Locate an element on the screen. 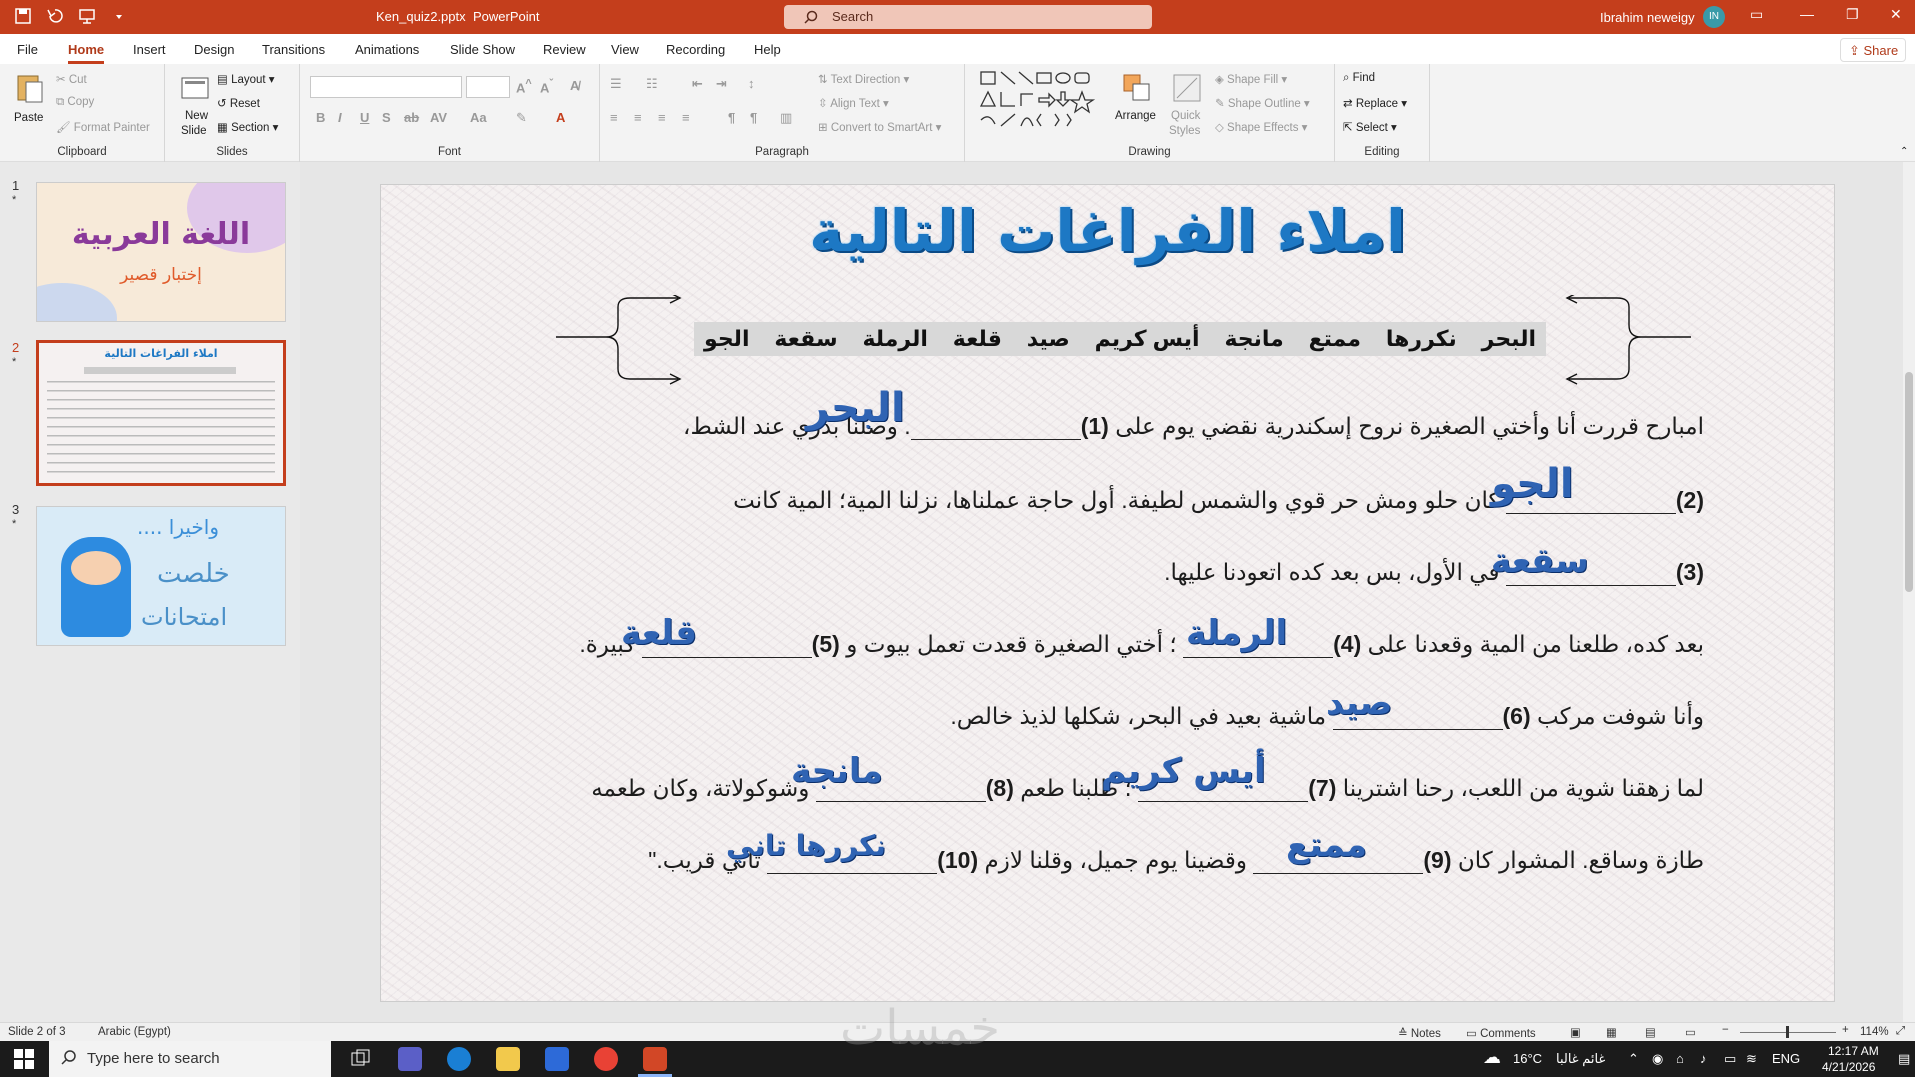 The image size is (1915, 1077). increase-font-icon: A^ is located at coordinates (524, 86).